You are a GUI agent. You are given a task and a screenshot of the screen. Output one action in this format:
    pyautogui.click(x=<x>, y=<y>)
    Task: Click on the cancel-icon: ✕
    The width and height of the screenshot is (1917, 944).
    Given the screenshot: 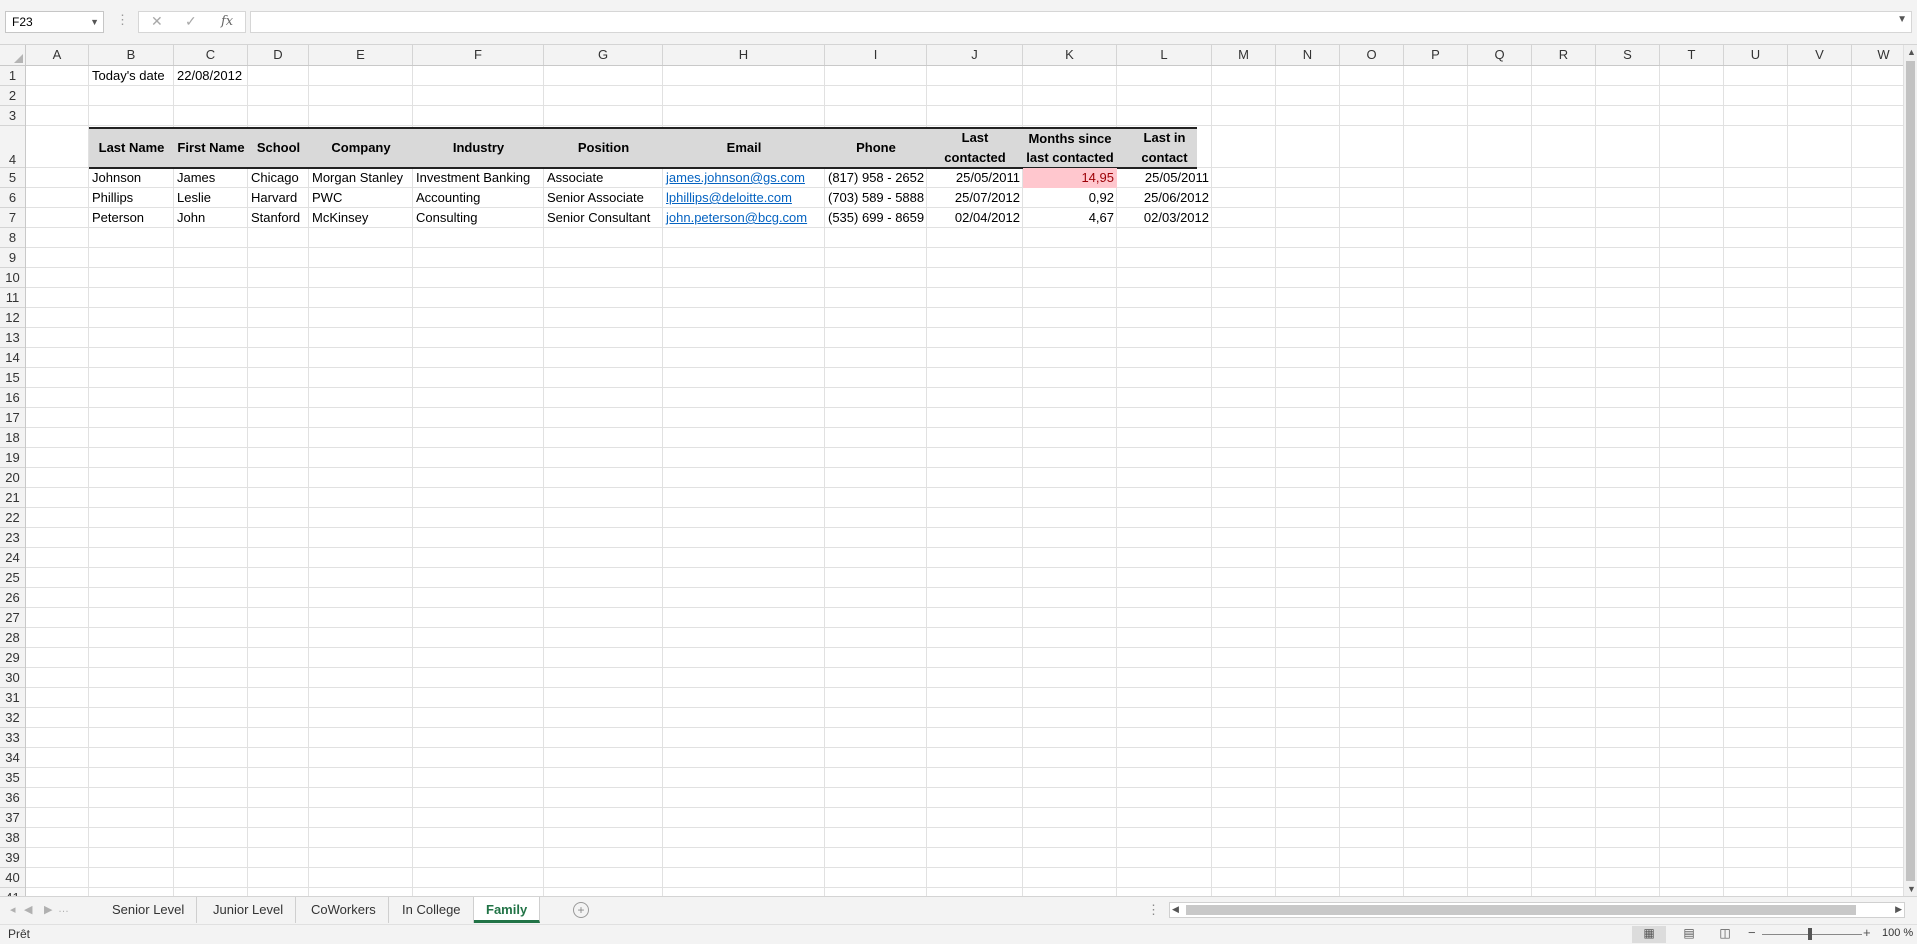 What is the action you would take?
    pyautogui.click(x=157, y=21)
    